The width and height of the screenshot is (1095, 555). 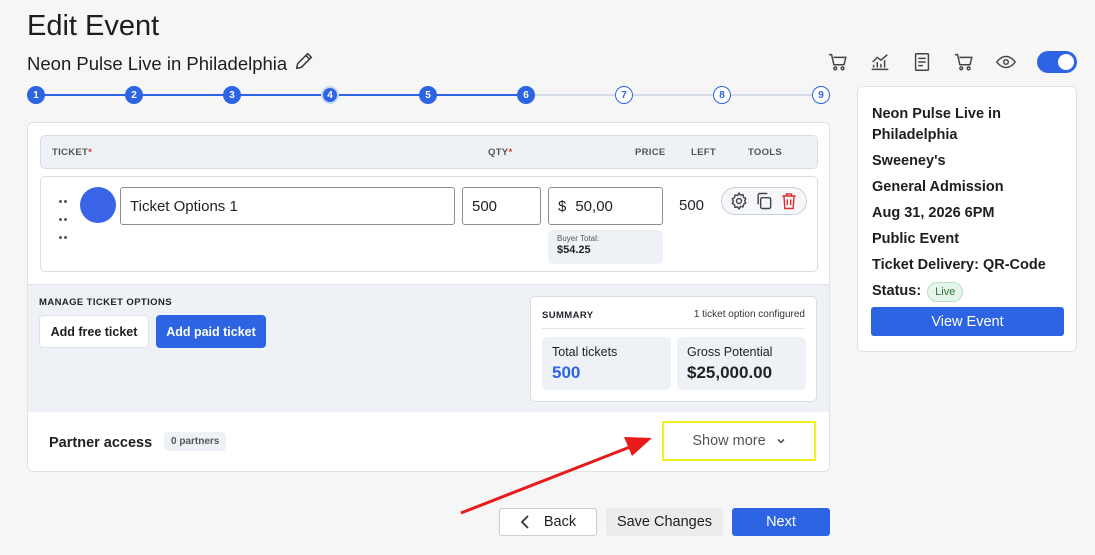 What do you see at coordinates (624, 95) in the screenshot?
I see `step-7: 7` at bounding box center [624, 95].